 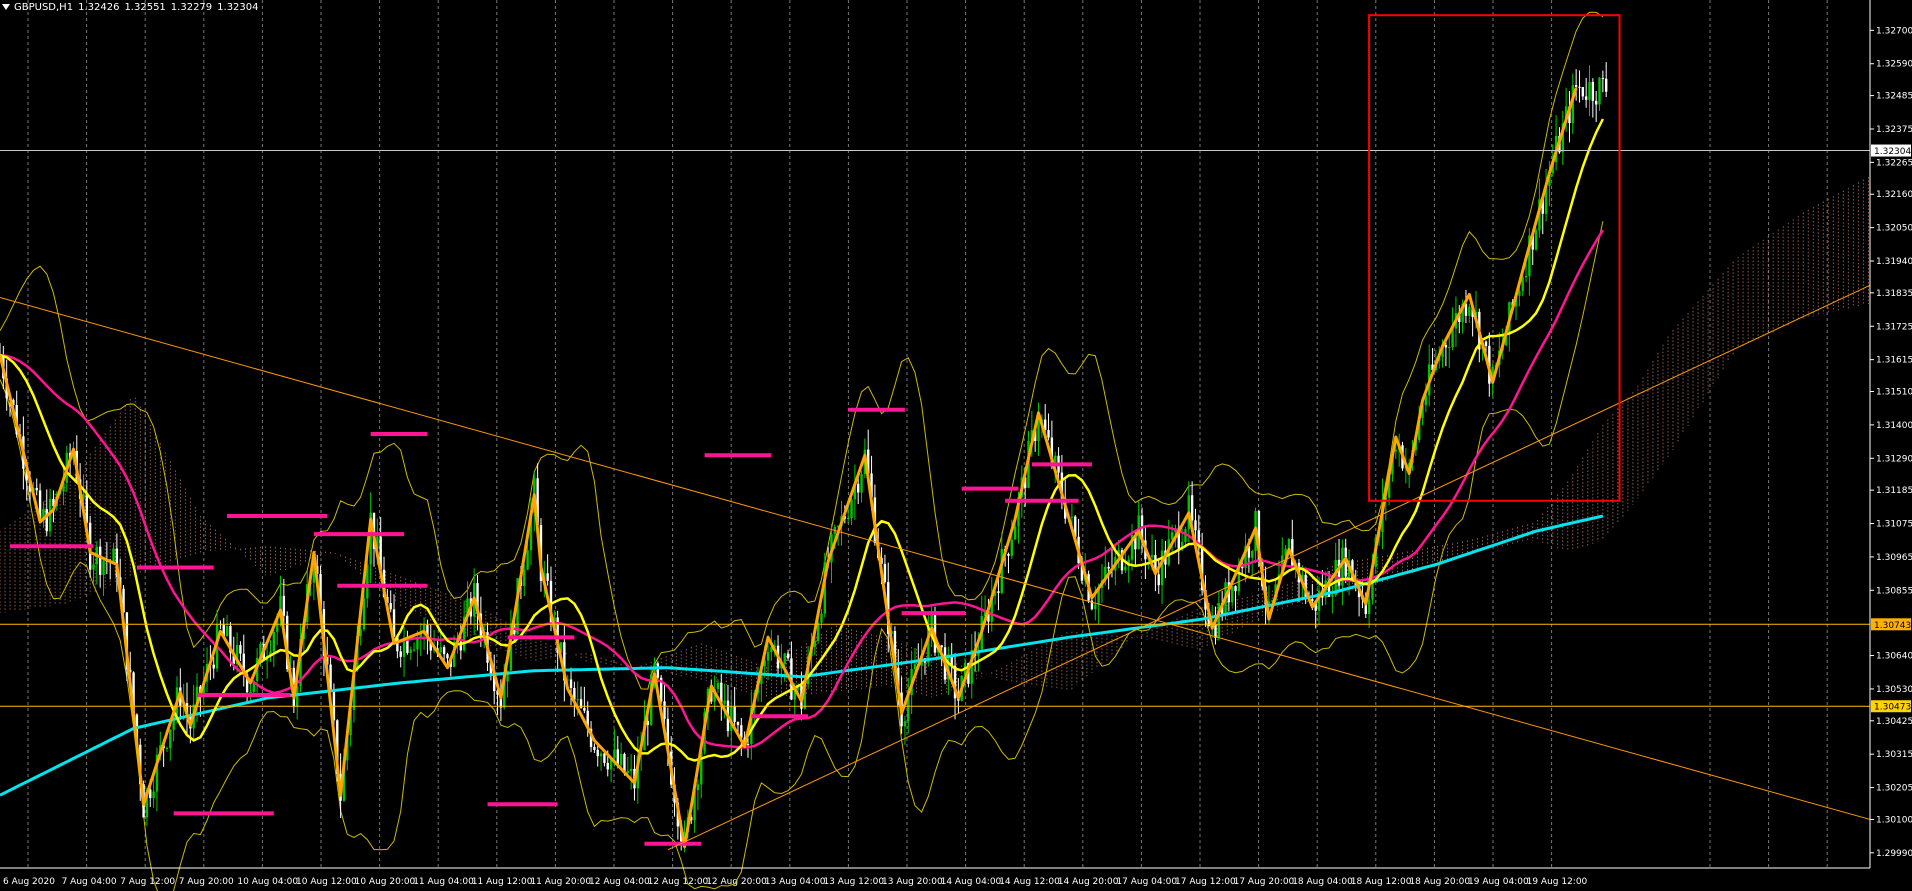 What do you see at coordinates (385, 882) in the screenshot?
I see `x-tick-label: 10 Aug 20:00` at bounding box center [385, 882].